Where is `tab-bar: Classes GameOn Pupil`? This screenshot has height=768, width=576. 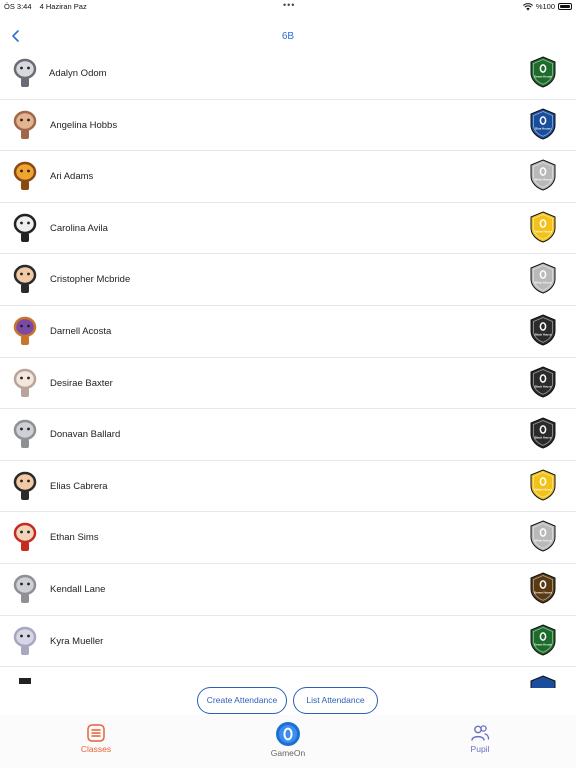
tab-bar: Classes GameOn Pupil is located at coordinates (288, 741).